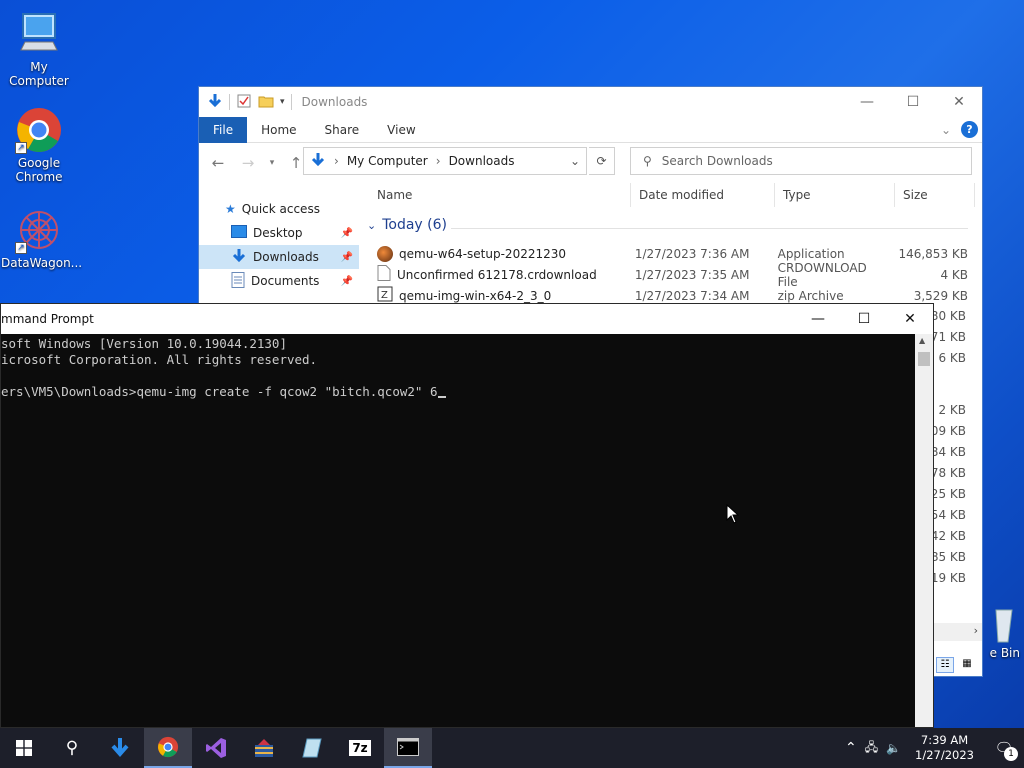 The width and height of the screenshot is (1024, 768). I want to click on column-name: Name, so click(500, 195).